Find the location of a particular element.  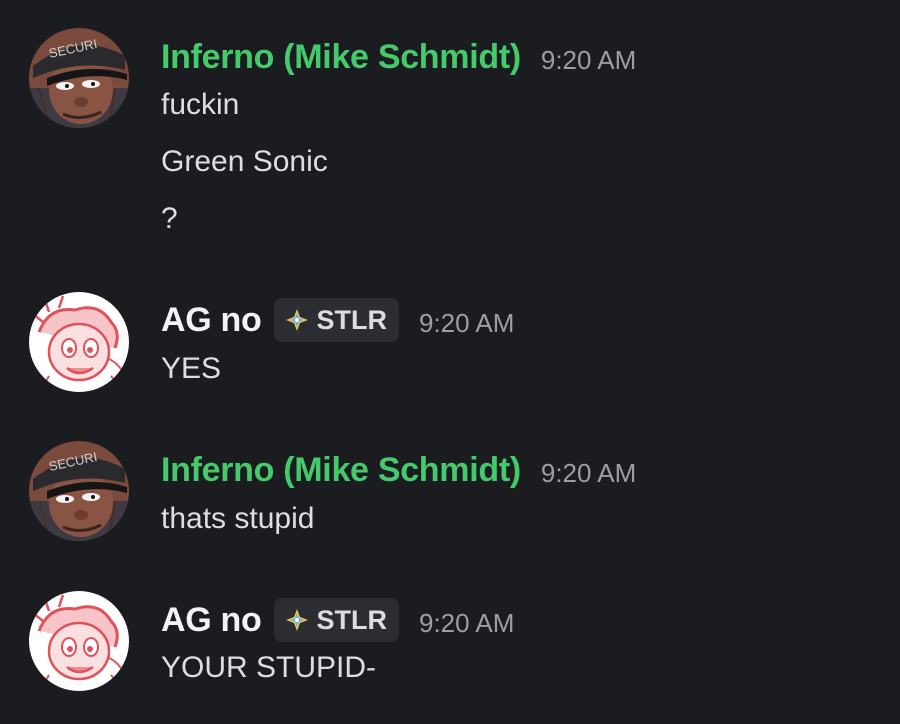

message-text: thats stupid is located at coordinates (238, 518).